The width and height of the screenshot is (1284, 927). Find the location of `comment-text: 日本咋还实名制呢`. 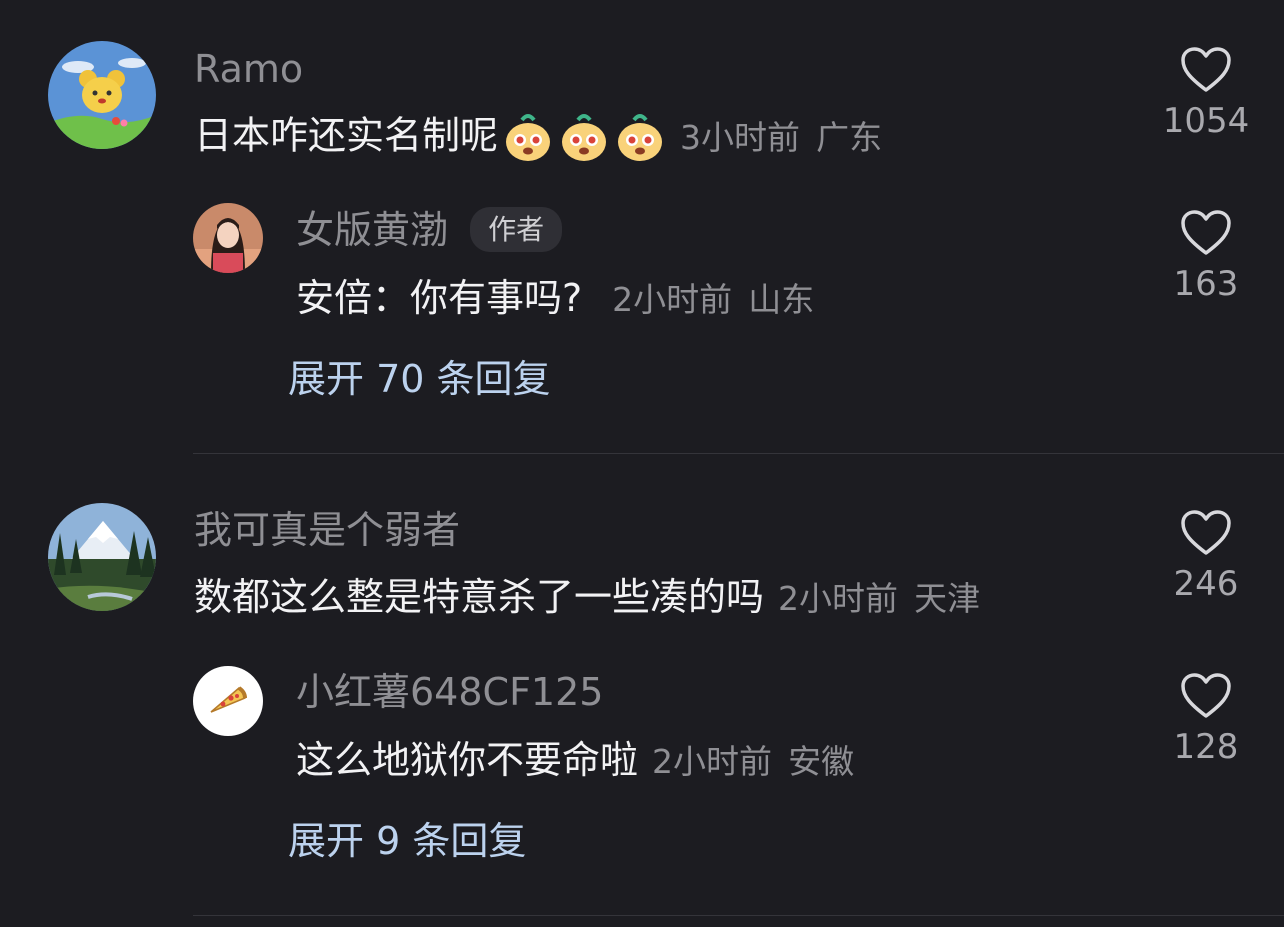

comment-text: 日本咋还实名制呢 is located at coordinates (346, 135).